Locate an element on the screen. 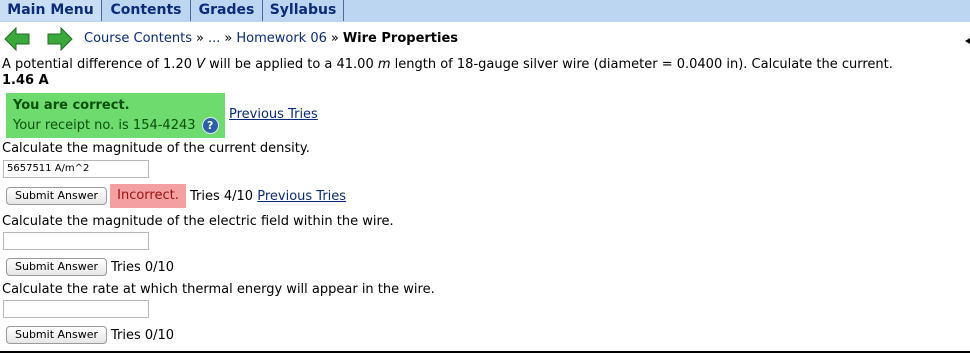 Image resolution: width=970 pixels, height=353 pixels. incorrect-badge: Incorrect. is located at coordinates (148, 196).